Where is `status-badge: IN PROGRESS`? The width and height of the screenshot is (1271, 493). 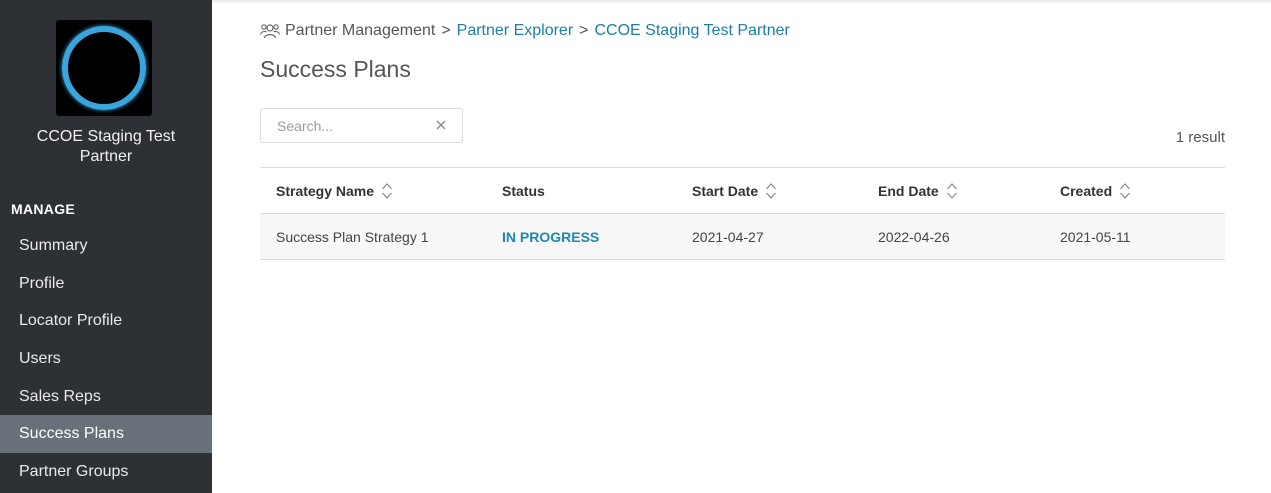
status-badge: IN PROGRESS is located at coordinates (551, 236).